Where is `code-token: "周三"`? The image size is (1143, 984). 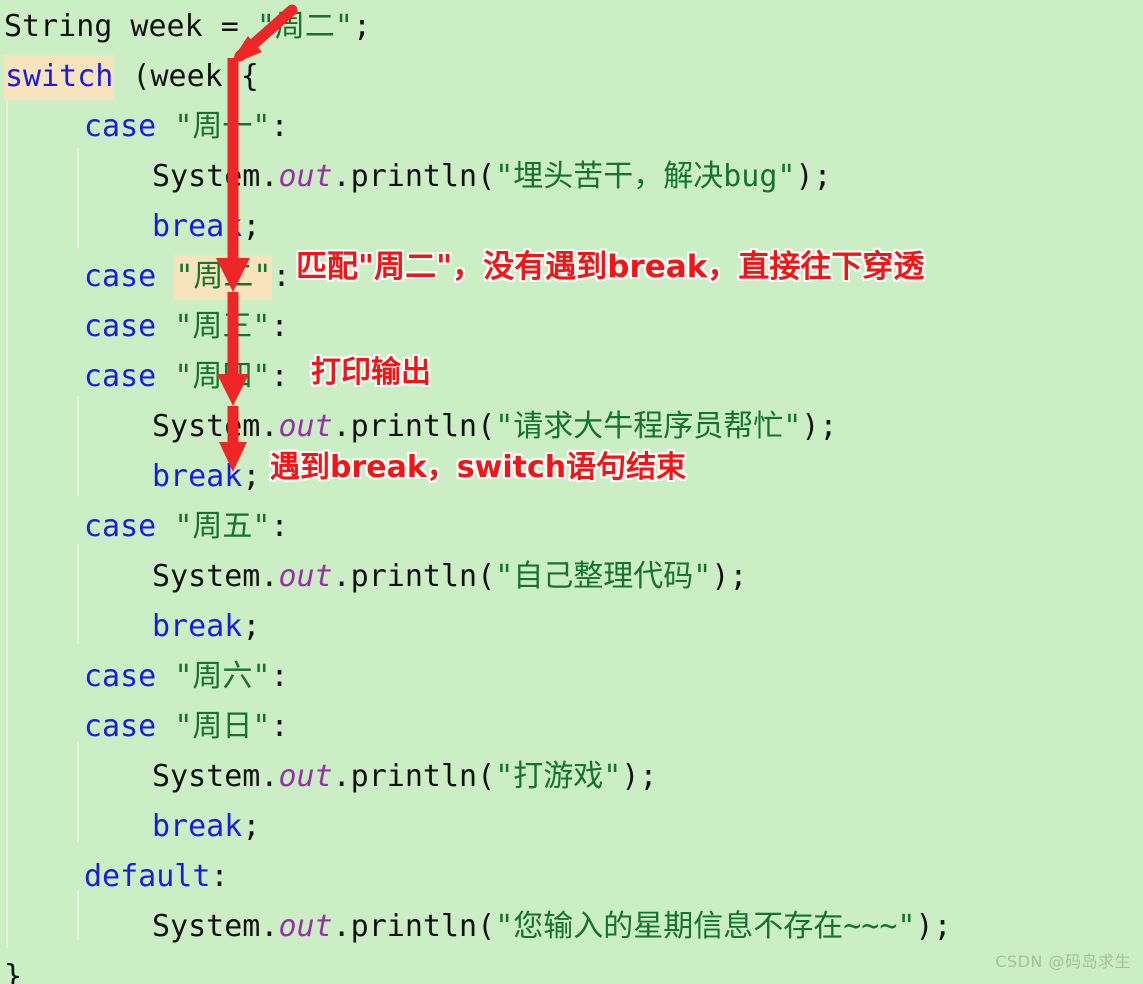 code-token: "周三" is located at coordinates (222, 326).